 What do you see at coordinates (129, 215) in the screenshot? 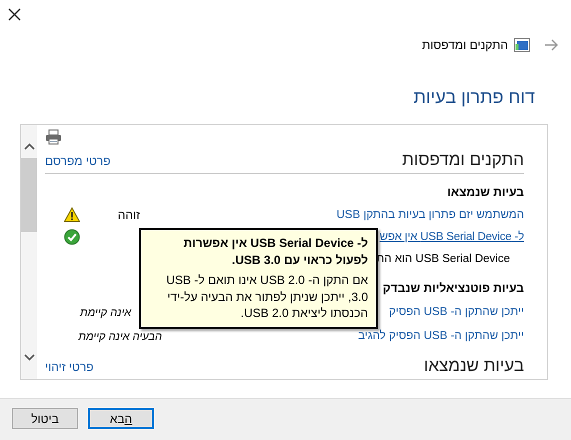
I see `status-text: זוהה` at bounding box center [129, 215].